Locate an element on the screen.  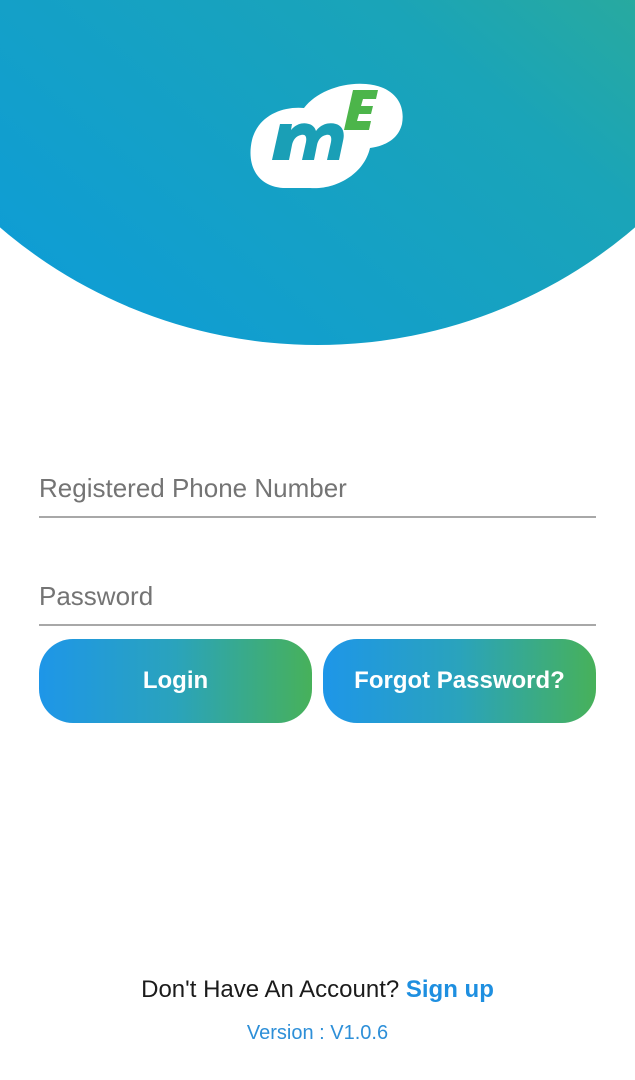
phone-field is located at coordinates (317, 473).